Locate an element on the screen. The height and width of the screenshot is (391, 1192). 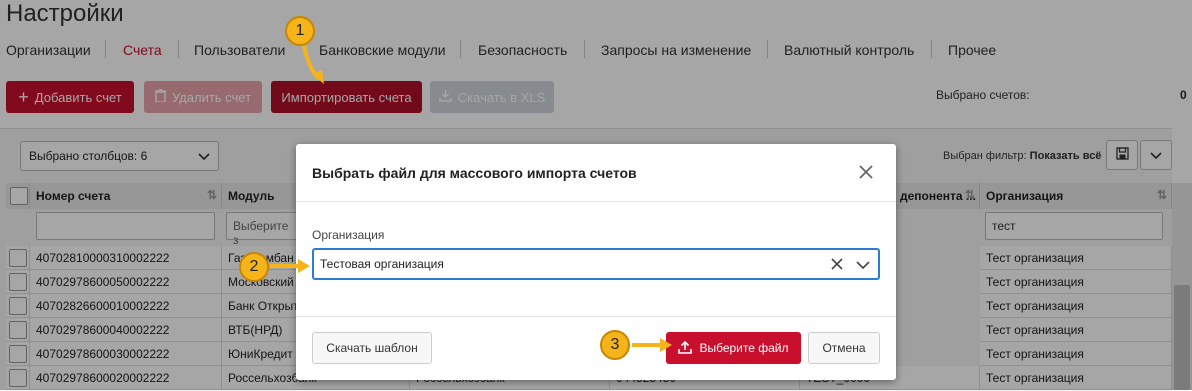
organization-select: Тестовая организация is located at coordinates (596, 264).